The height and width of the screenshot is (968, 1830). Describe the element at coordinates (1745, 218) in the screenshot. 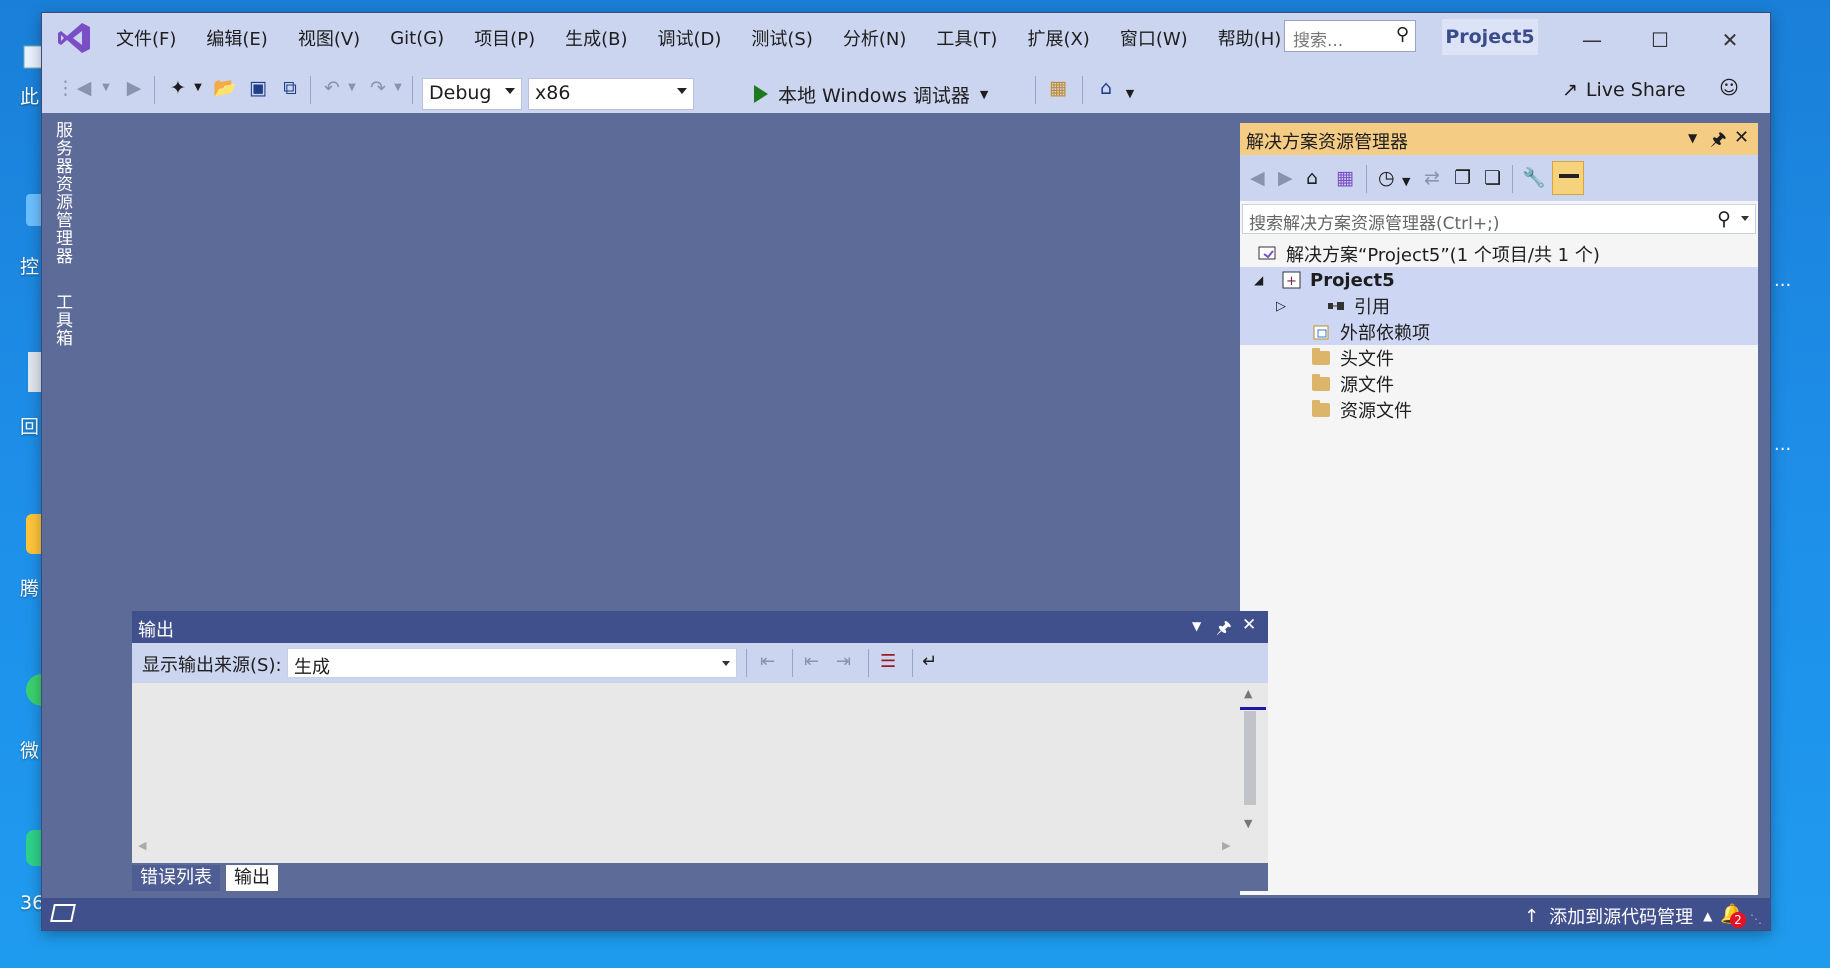

I see `search-options-dropdown-icon` at that location.